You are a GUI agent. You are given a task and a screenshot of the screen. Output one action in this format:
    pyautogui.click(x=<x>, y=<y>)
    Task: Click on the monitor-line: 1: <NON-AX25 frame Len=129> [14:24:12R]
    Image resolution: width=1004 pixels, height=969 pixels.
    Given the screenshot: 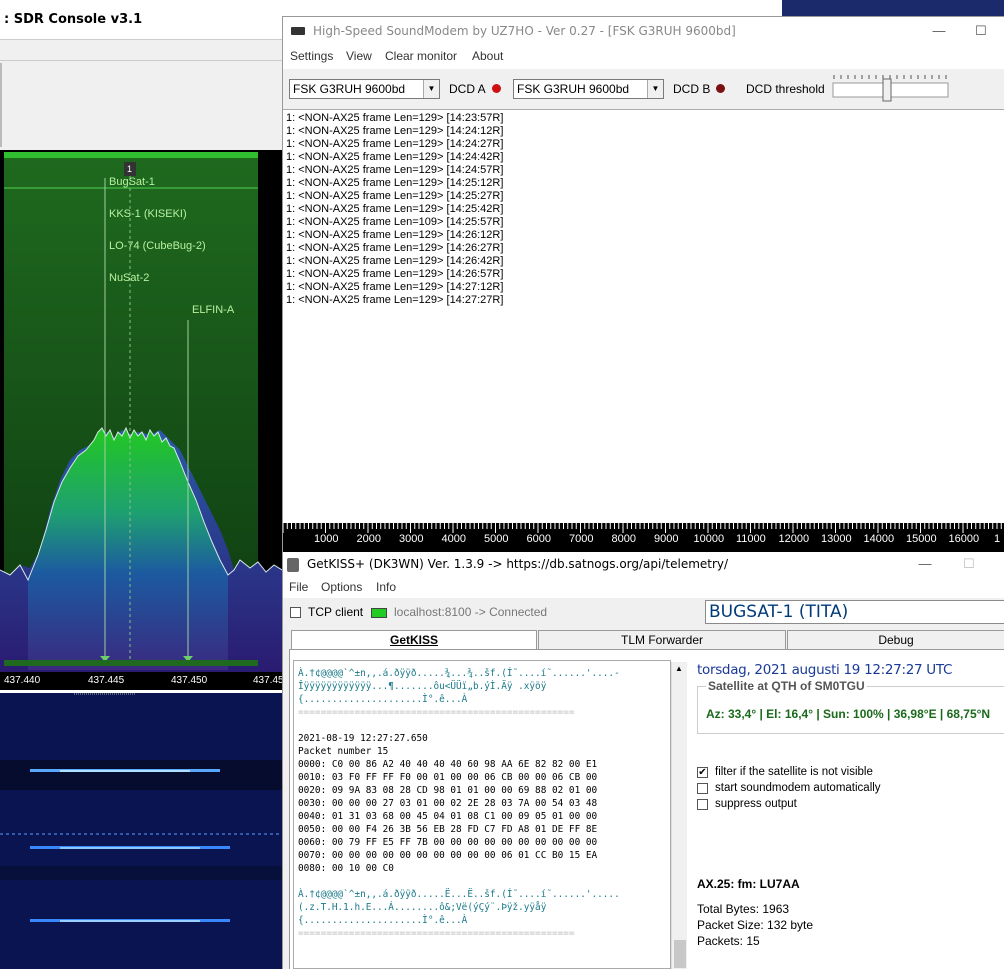 What is the action you would take?
    pyautogui.click(x=395, y=131)
    